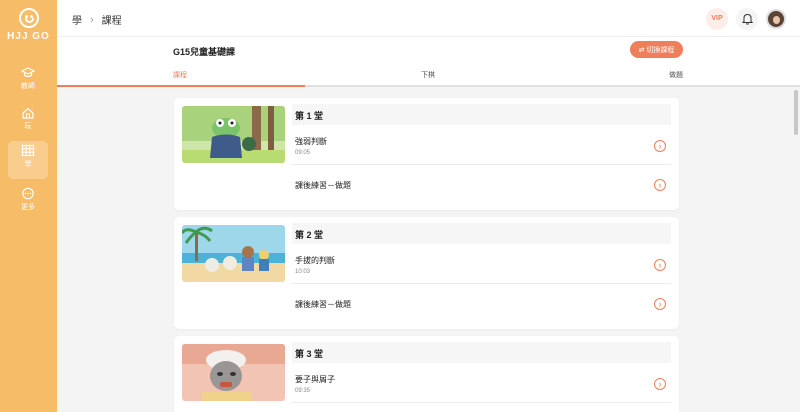  I want to click on sidebar-item-more: 更多, so click(28, 203).